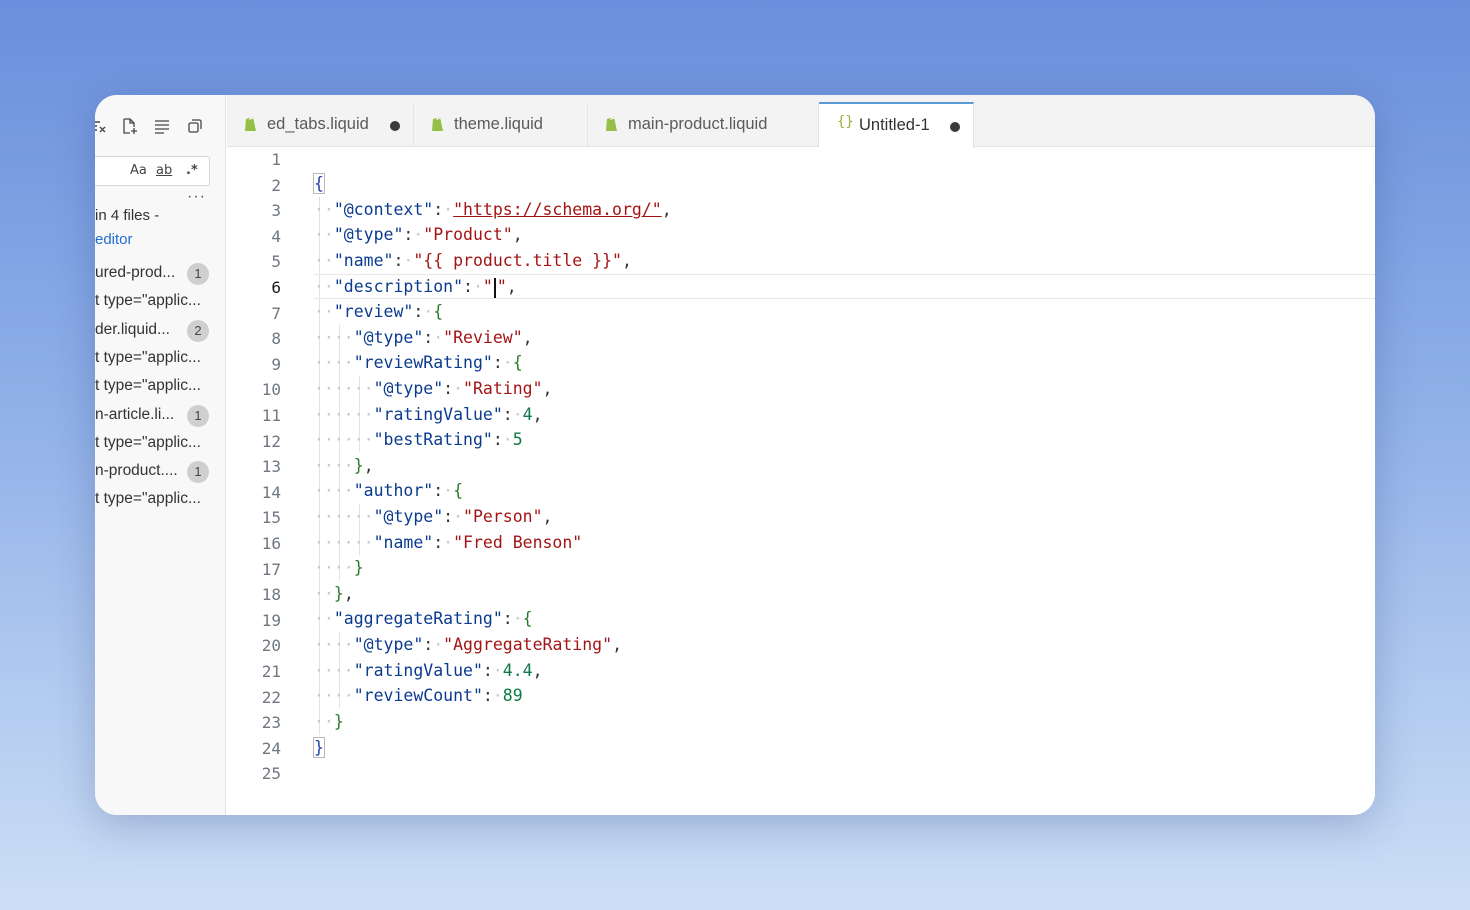 This screenshot has width=1470, height=910. Describe the element at coordinates (557, 209) in the screenshot. I see `schema-url-link: "https://schema.org/"` at that location.